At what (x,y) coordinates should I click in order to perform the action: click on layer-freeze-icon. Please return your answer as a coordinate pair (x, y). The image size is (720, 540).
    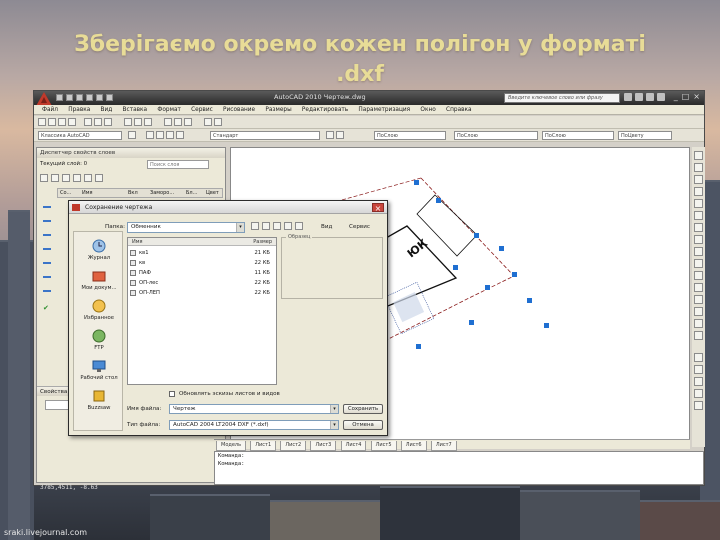
    Looking at the image, I should click on (180, 135).